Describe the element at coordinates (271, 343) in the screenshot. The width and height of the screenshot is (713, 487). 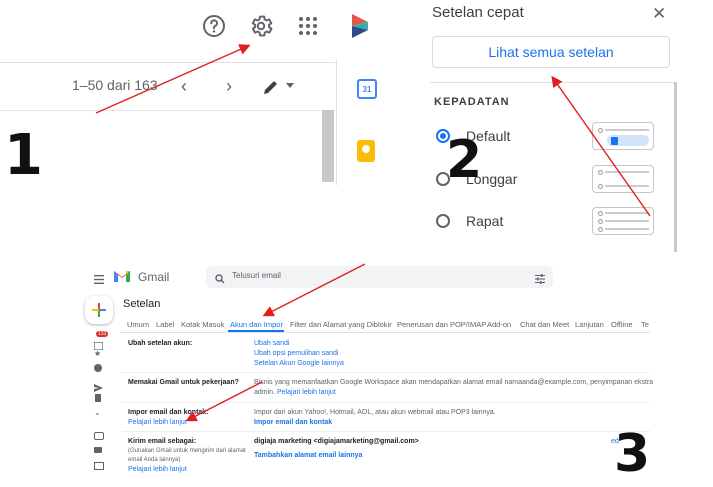
I see `change-password-link: Ubah sandi` at that location.